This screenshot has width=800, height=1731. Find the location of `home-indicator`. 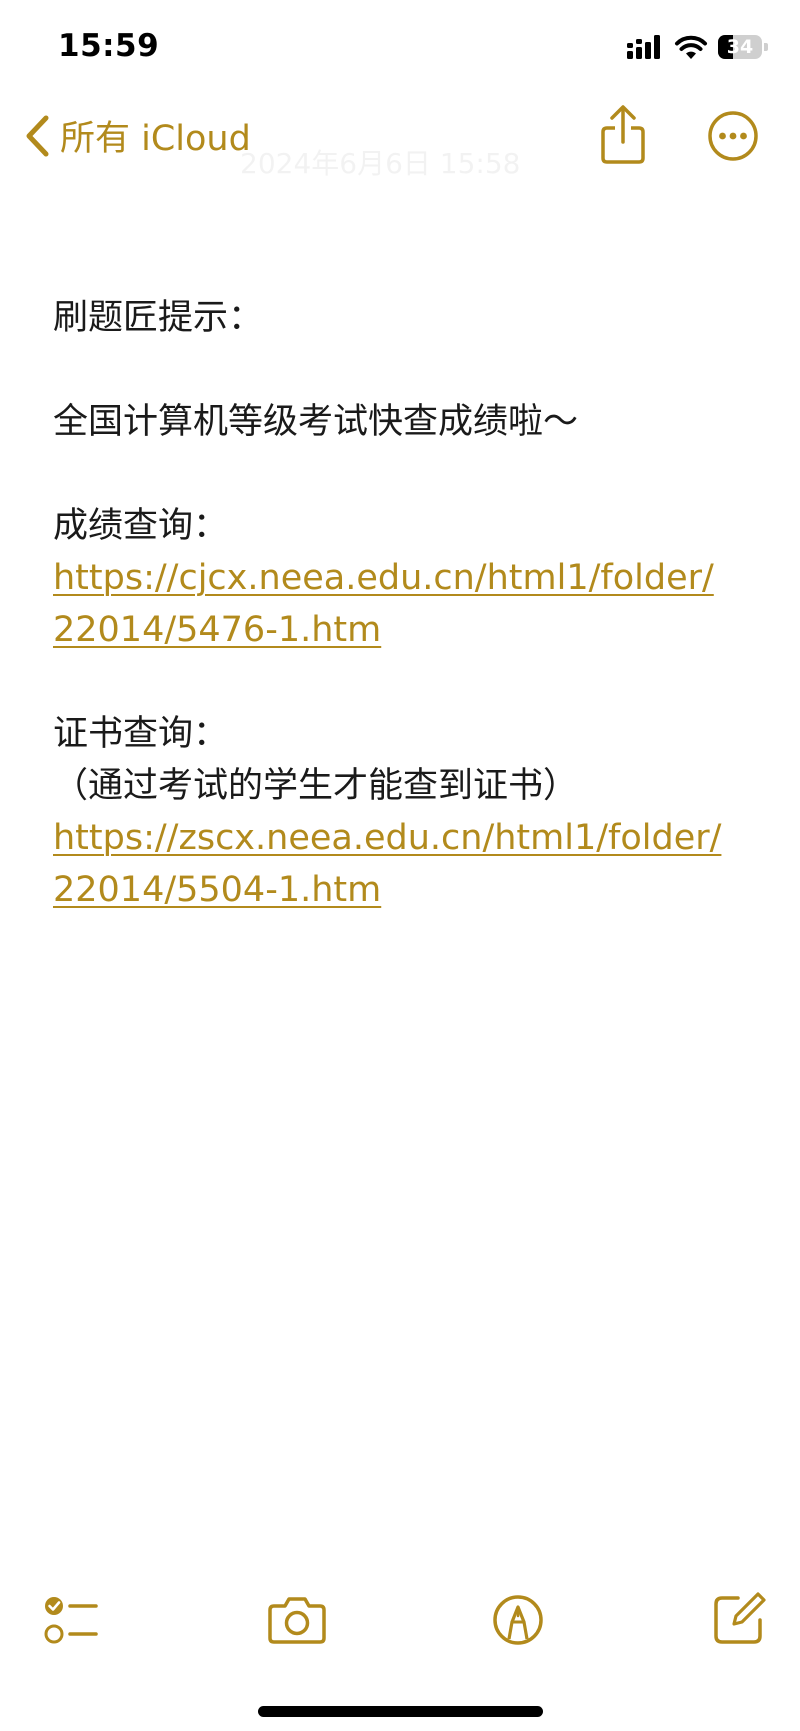

home-indicator is located at coordinates (400, 1711).